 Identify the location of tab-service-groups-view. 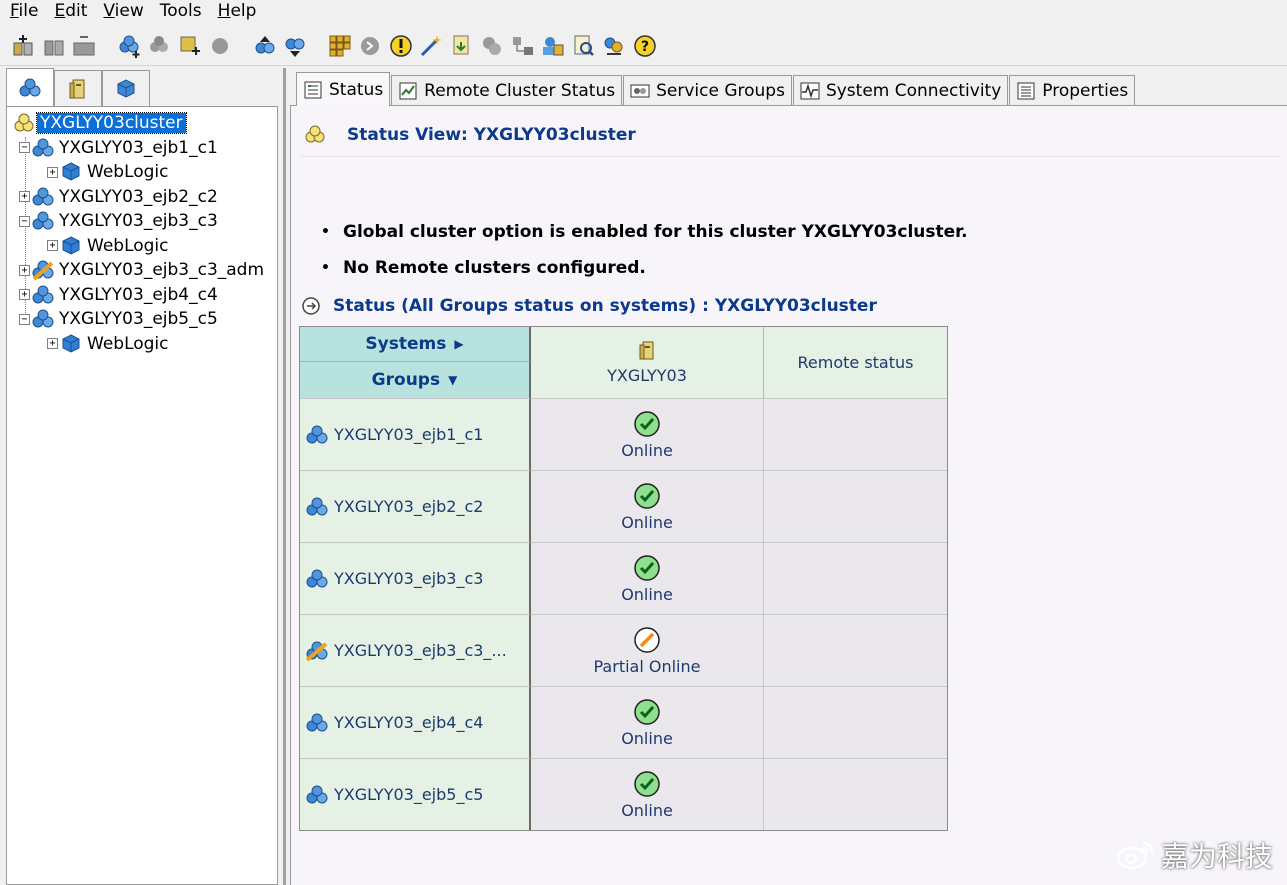
(30, 87).